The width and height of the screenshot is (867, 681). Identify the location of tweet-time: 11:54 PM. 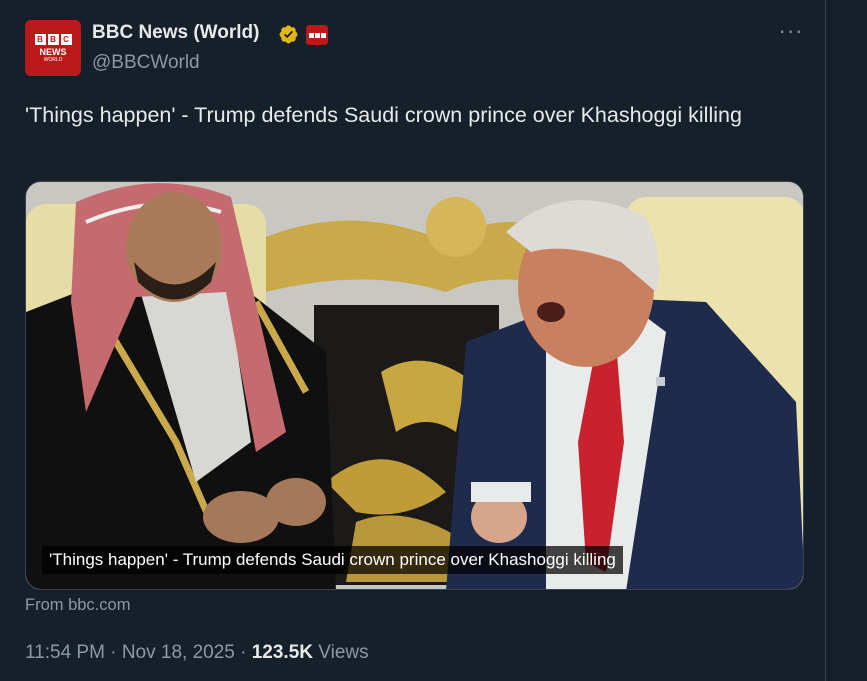
(65, 652).